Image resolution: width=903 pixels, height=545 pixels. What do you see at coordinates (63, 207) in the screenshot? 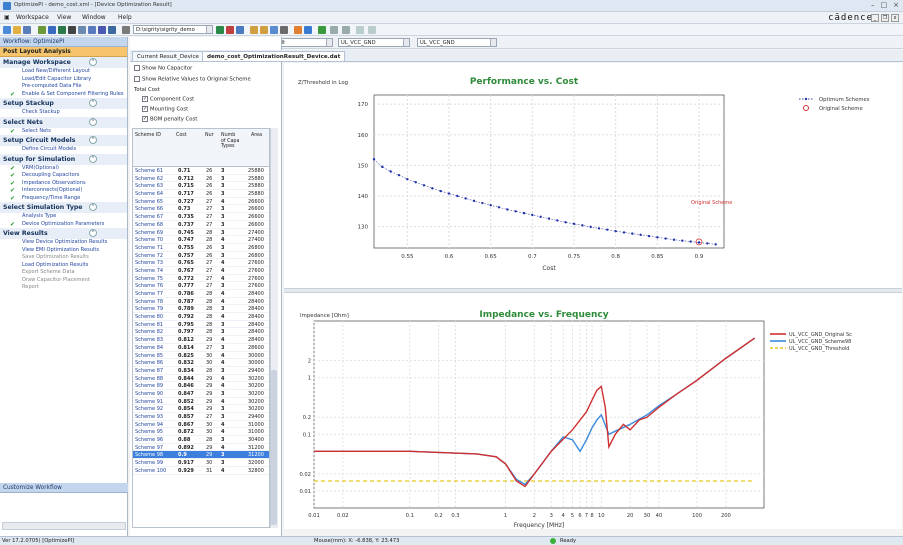
I see `workflow-section: Select Simulation Type ⌃` at bounding box center [63, 207].